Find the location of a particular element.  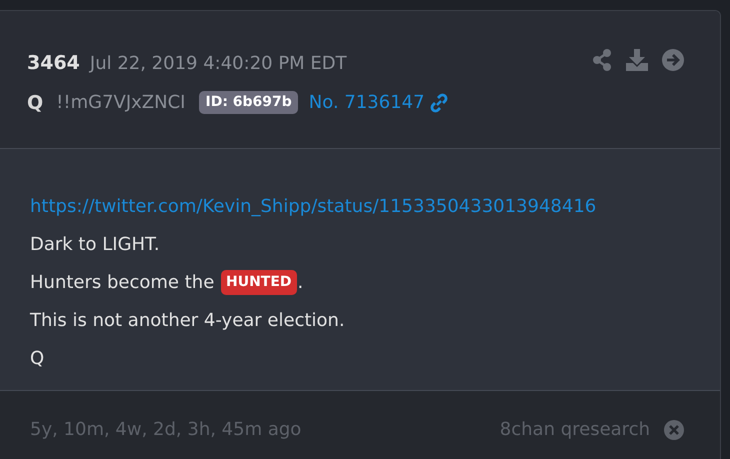

tripcode: !!mG7VJxZNCI is located at coordinates (121, 103).